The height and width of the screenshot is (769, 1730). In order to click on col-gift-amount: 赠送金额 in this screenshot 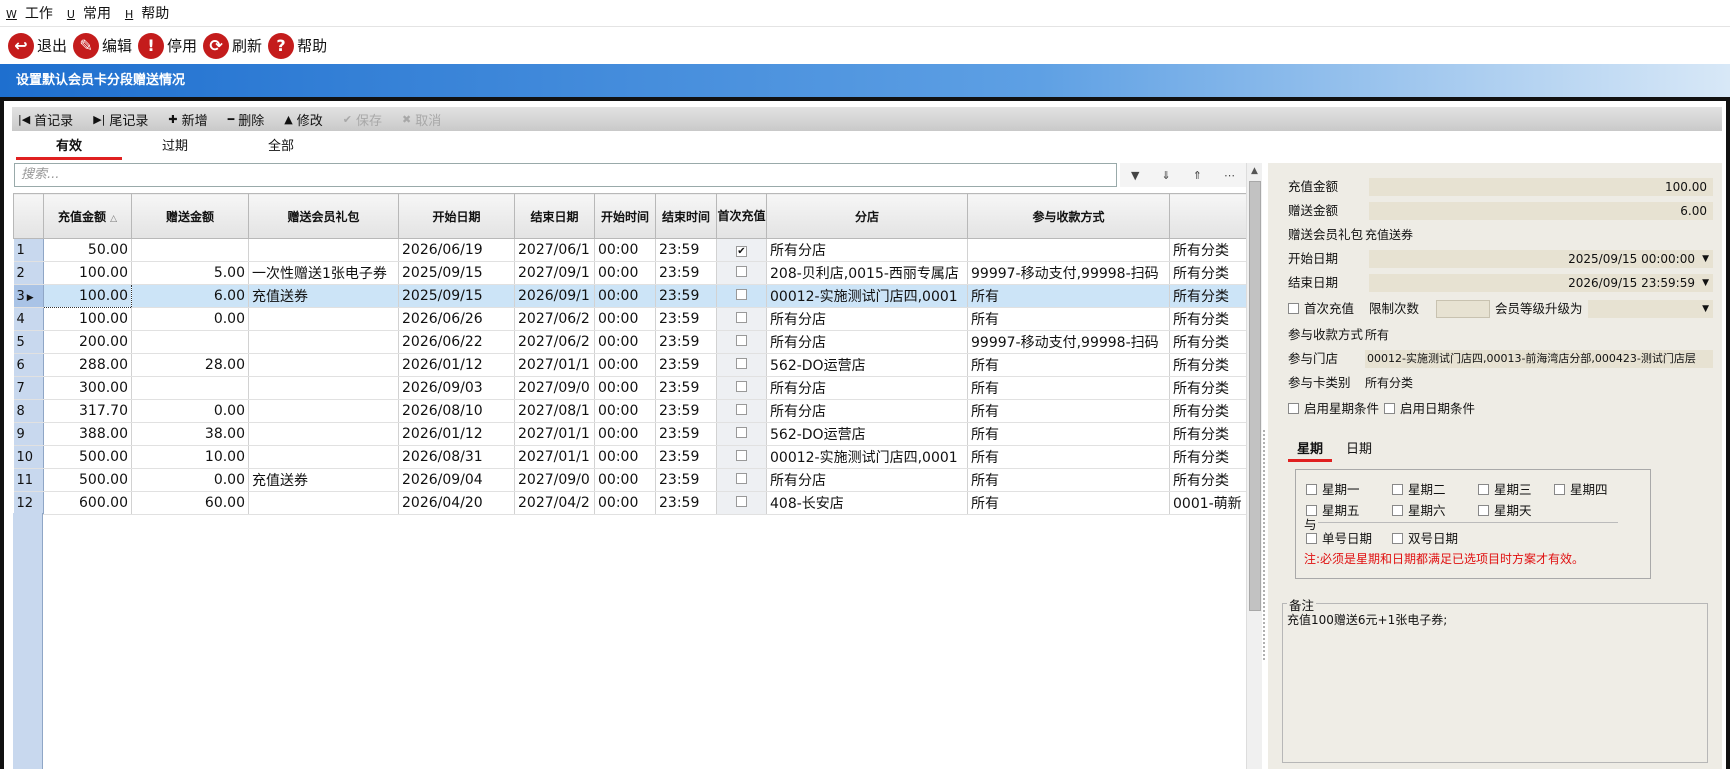, I will do `click(190, 216)`.